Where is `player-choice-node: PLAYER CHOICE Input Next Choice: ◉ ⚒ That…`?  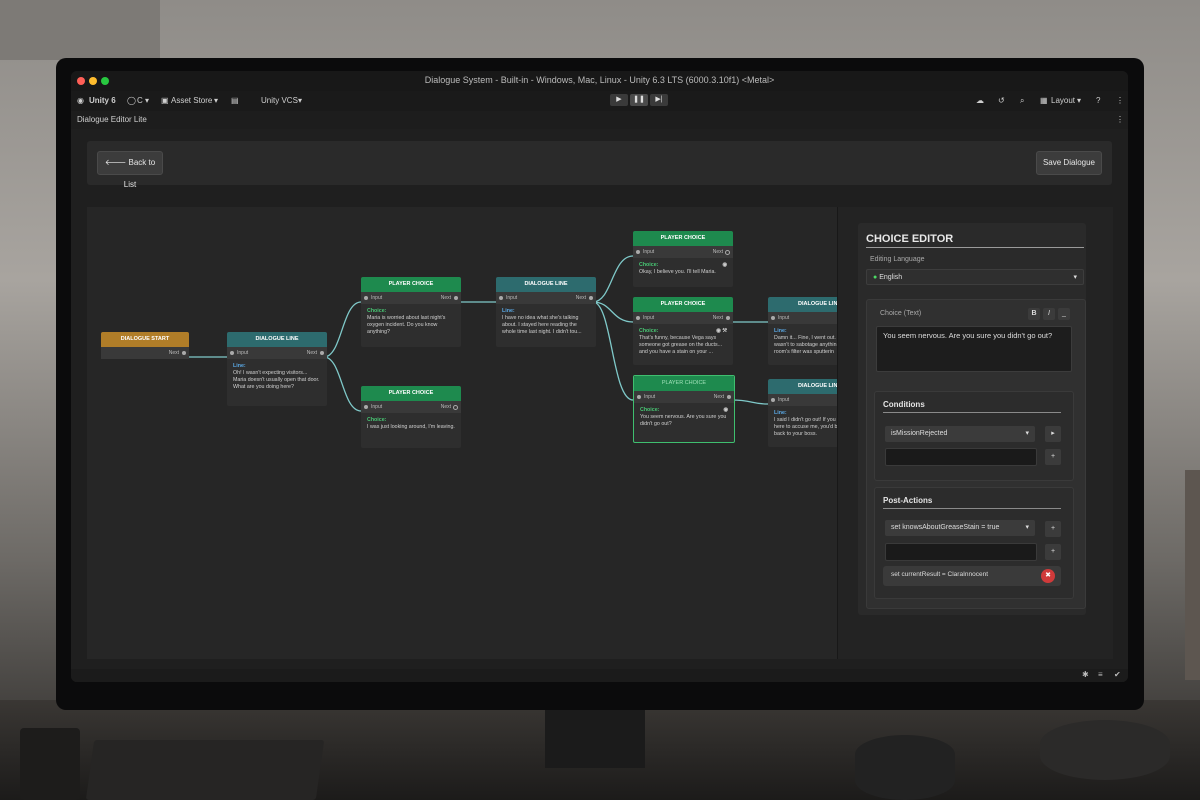 player-choice-node: PLAYER CHOICE Input Next Choice: ◉ ⚒ That… is located at coordinates (683, 331).